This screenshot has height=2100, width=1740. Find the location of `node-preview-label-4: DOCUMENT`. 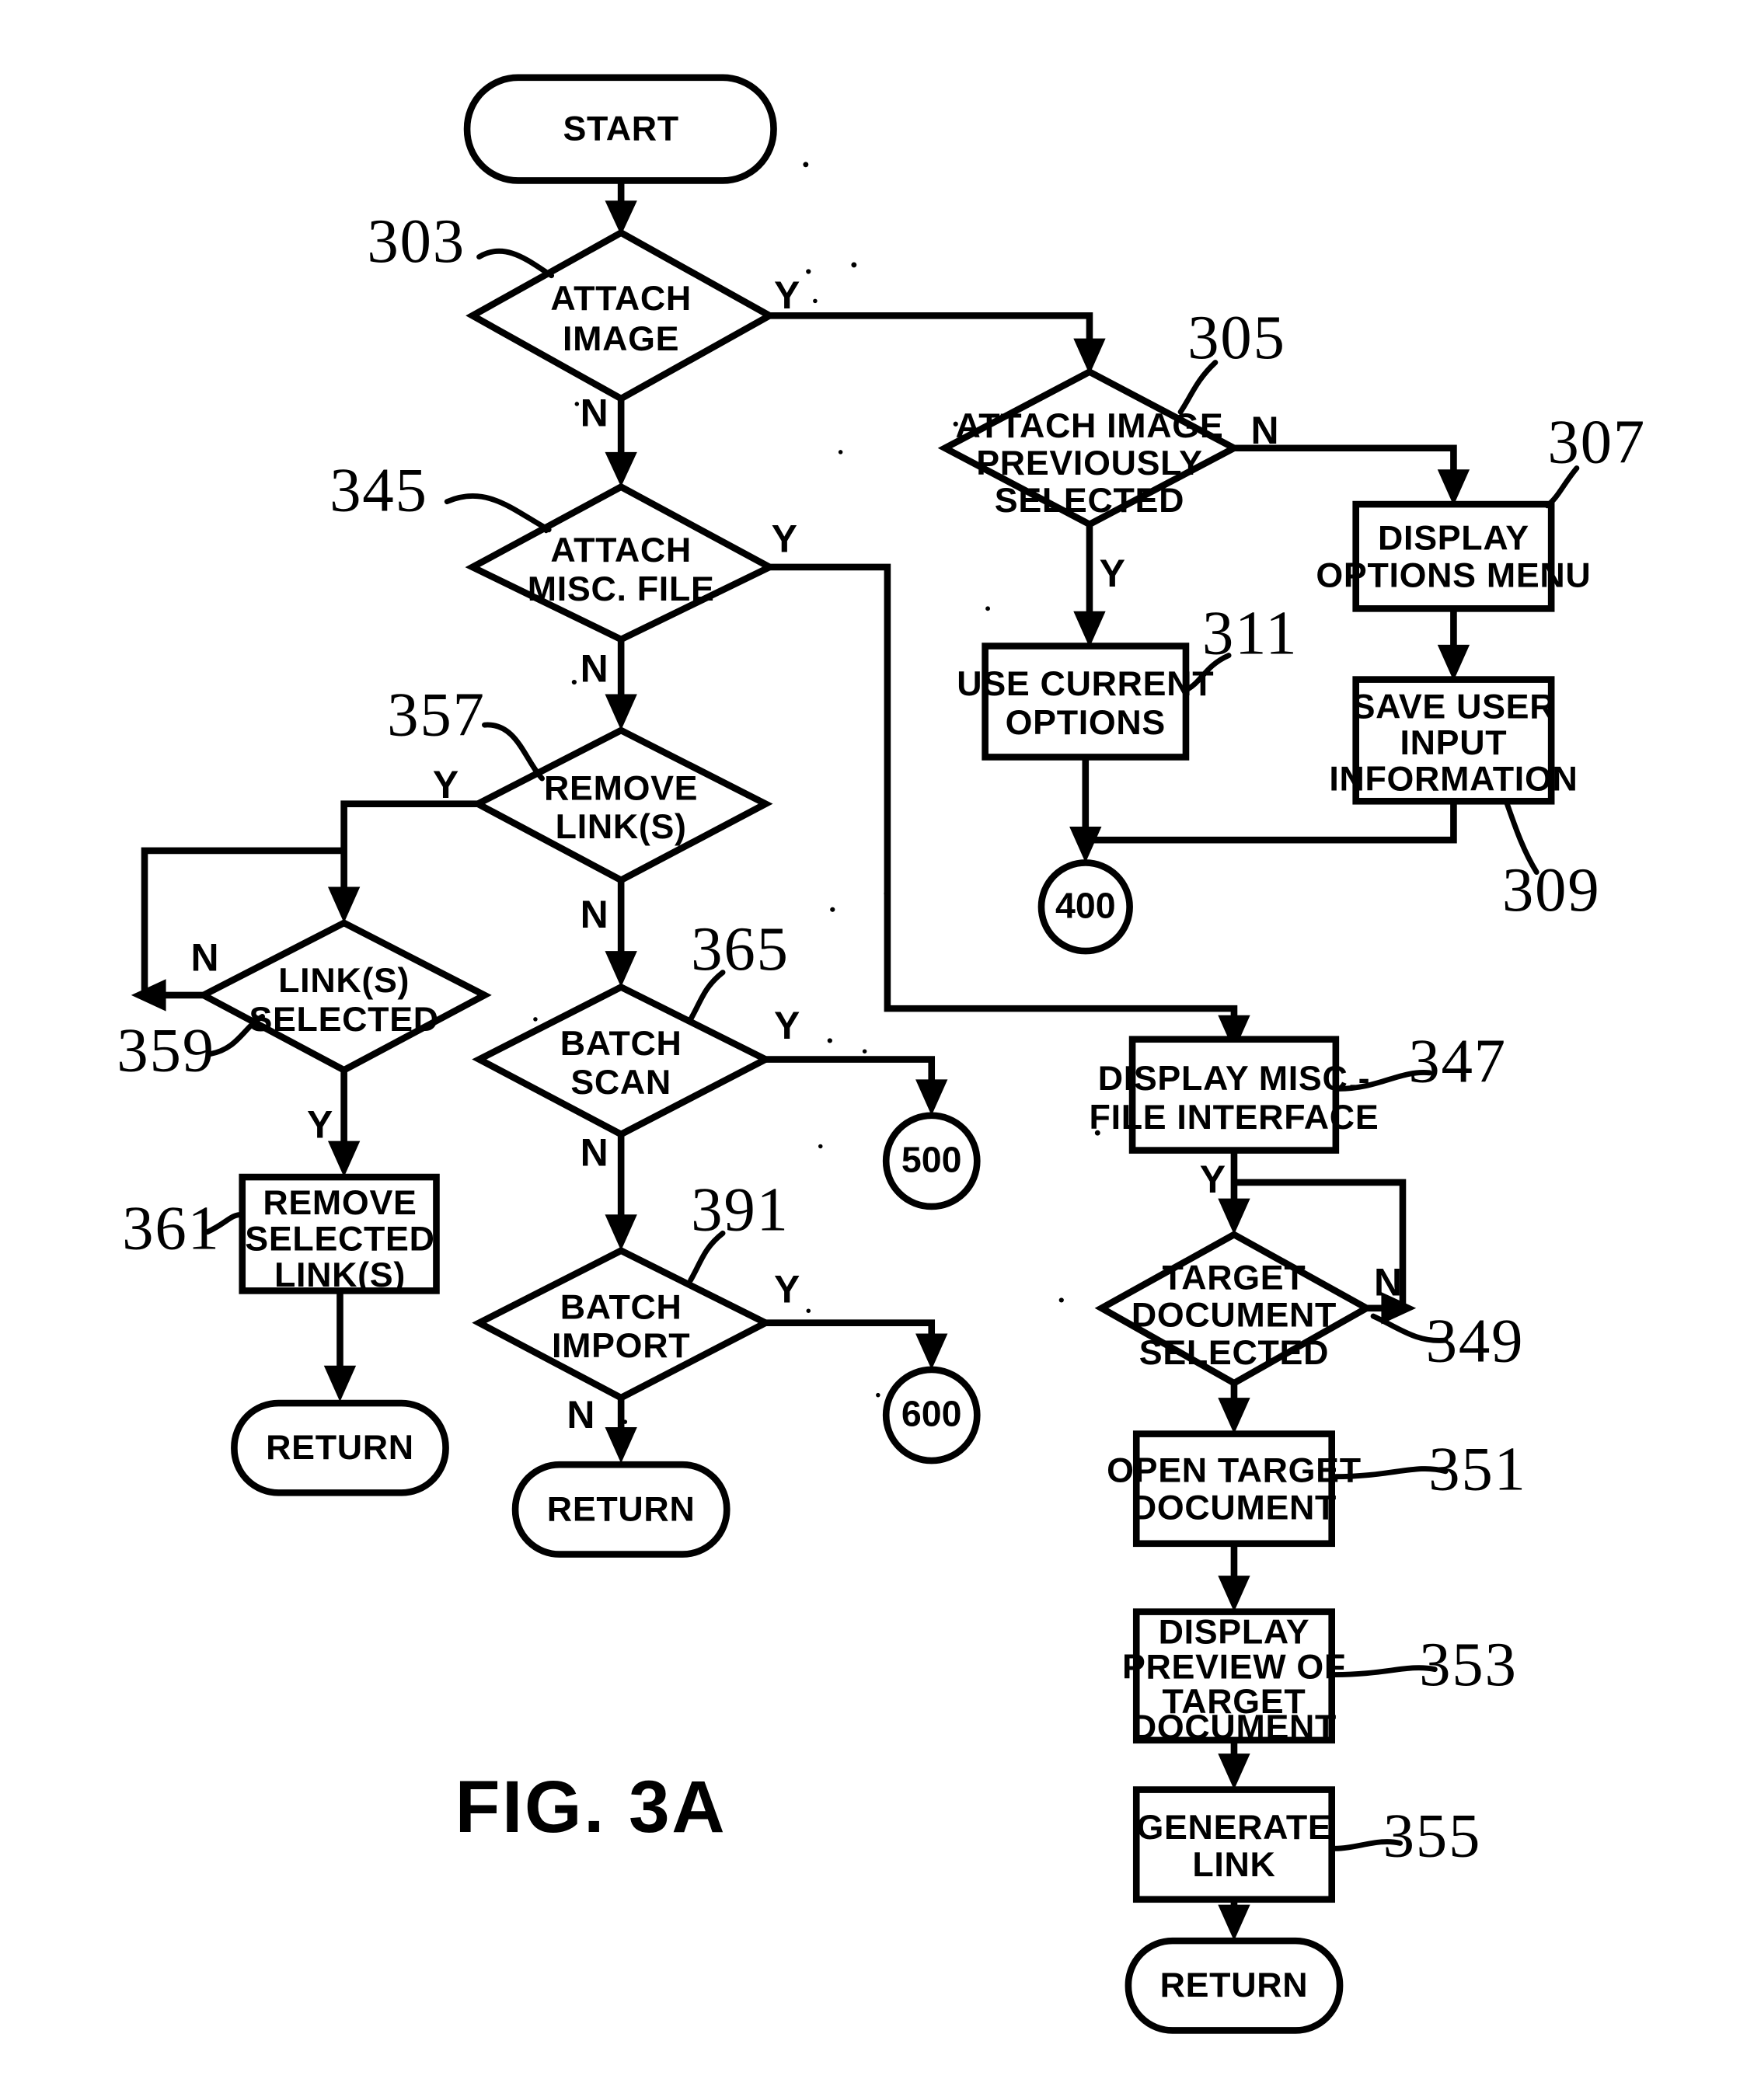

node-preview-label-4: DOCUMENT is located at coordinates (1235, 1727).